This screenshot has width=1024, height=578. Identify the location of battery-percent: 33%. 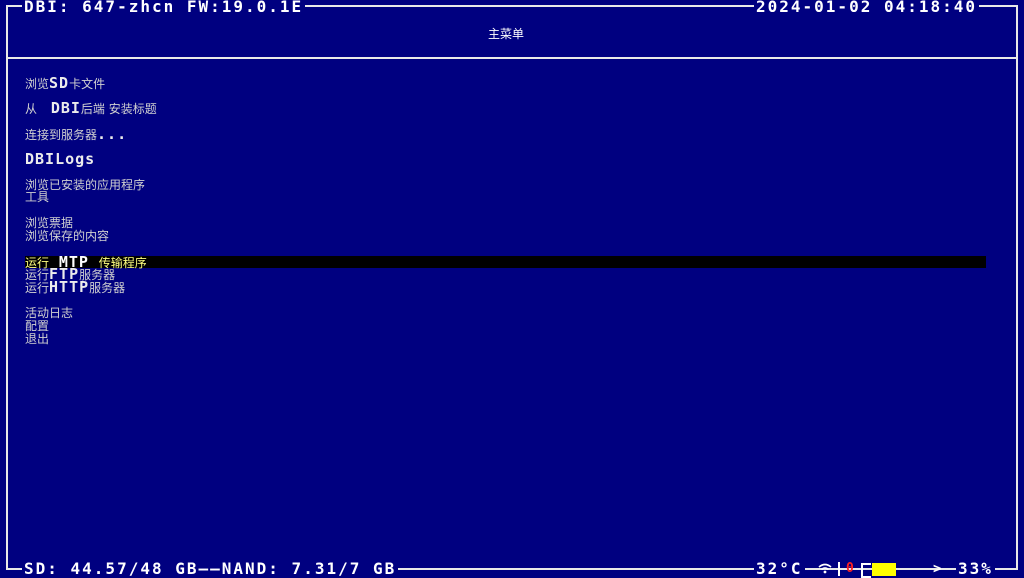
(975, 568).